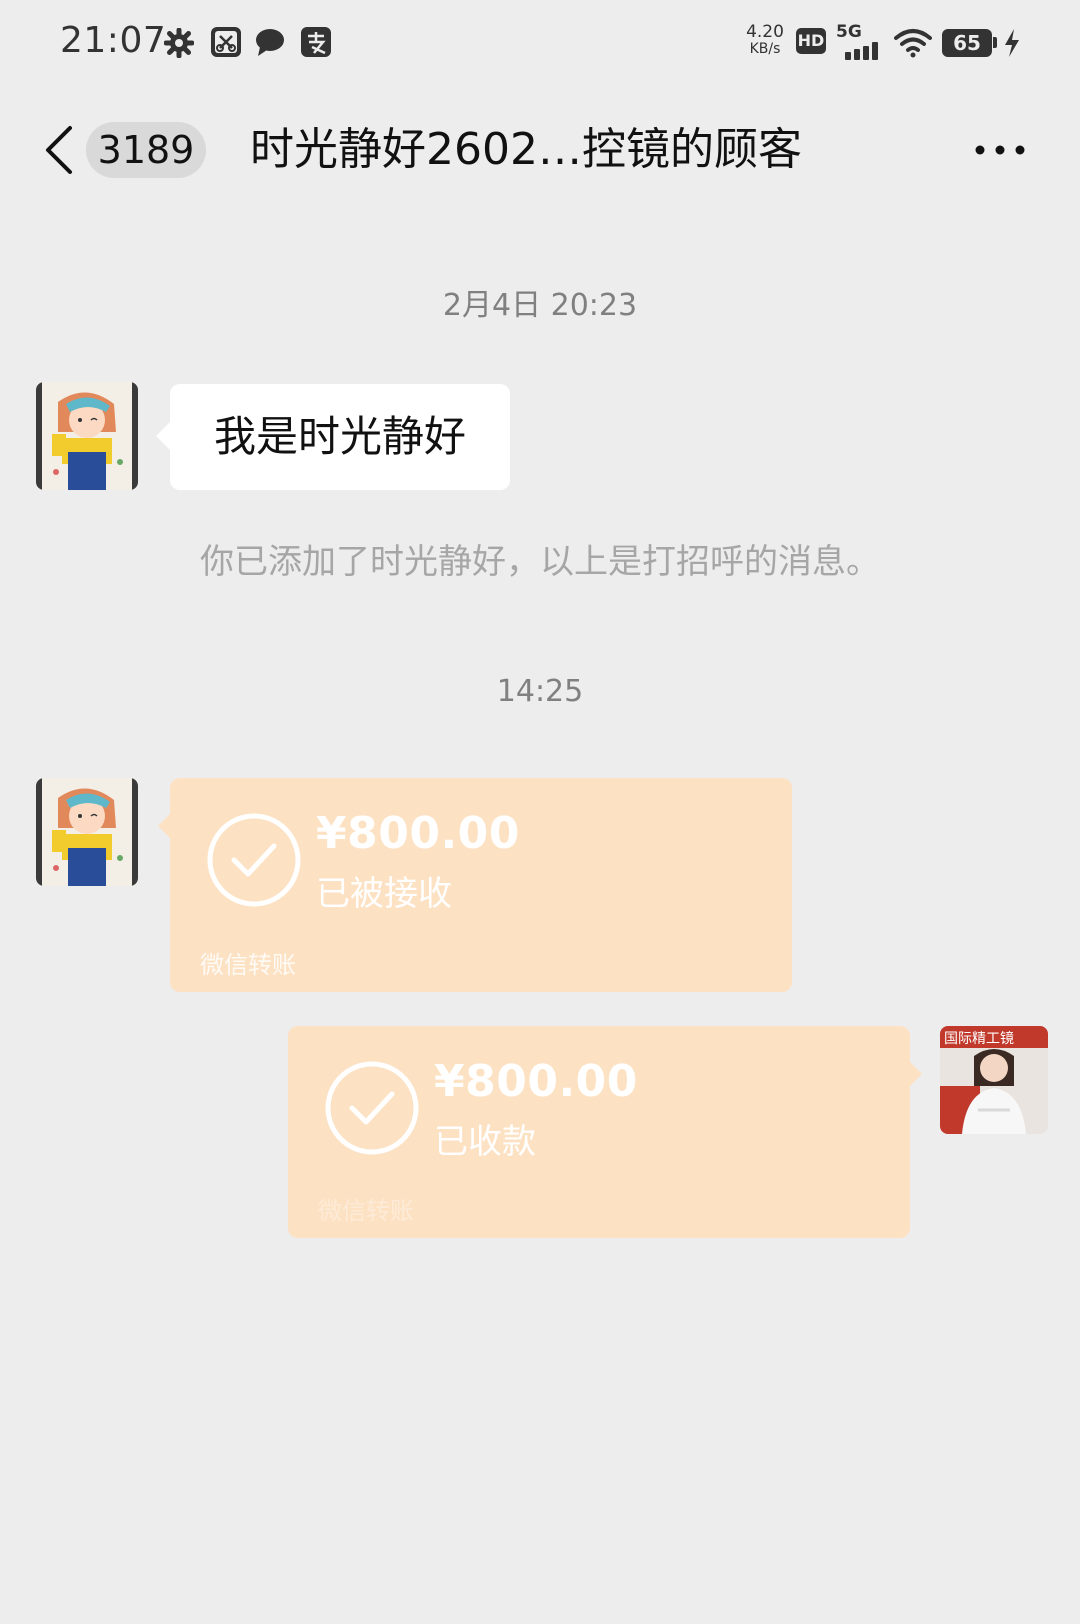  Describe the element at coordinates (179, 43) in the screenshot. I see `gear-icon` at that location.